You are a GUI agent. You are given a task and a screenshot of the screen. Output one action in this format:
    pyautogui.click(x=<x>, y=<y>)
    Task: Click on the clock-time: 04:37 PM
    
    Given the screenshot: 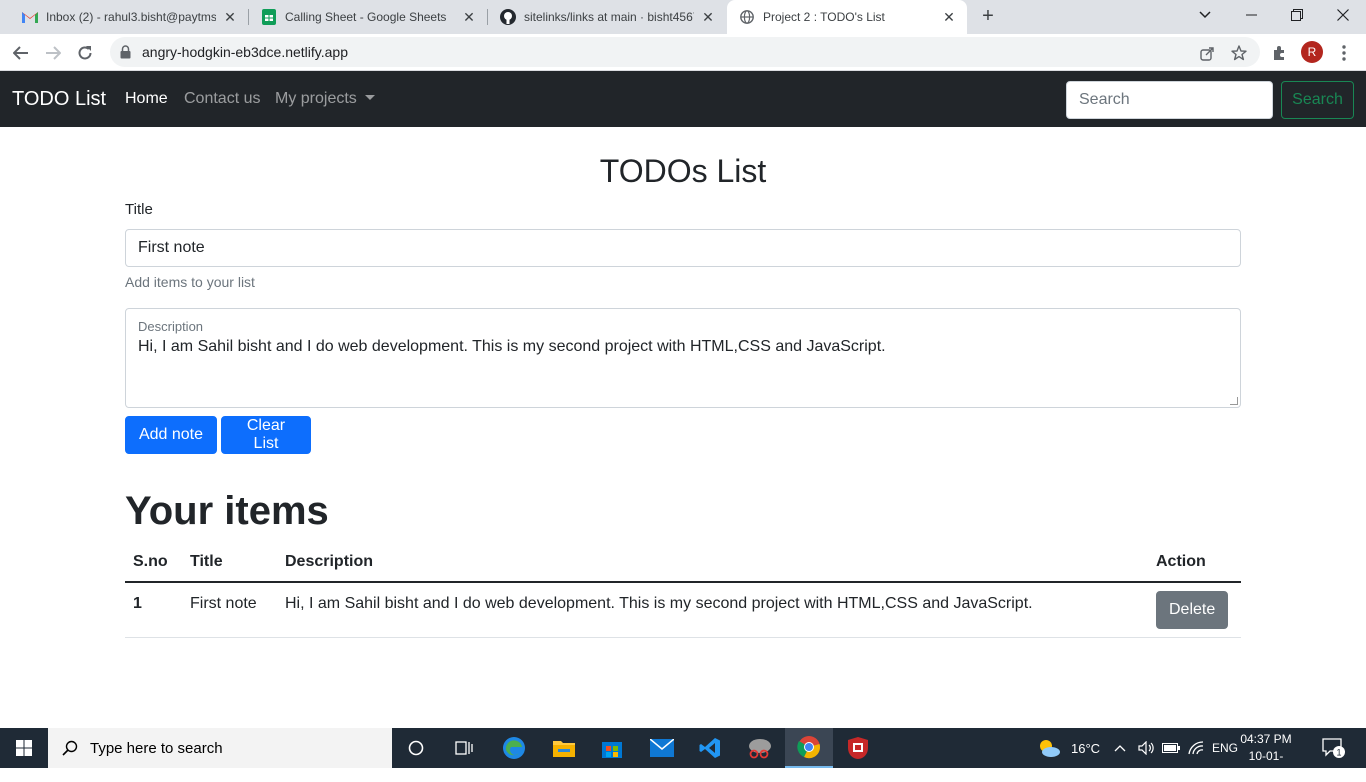 What is the action you would take?
    pyautogui.click(x=1266, y=739)
    